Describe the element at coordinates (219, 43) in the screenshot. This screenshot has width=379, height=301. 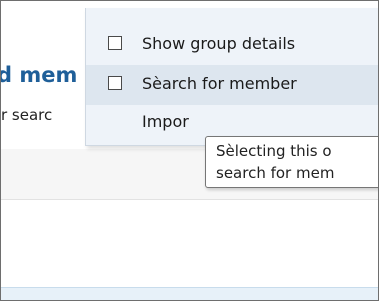
I see `menu-item-label: Show group details` at that location.